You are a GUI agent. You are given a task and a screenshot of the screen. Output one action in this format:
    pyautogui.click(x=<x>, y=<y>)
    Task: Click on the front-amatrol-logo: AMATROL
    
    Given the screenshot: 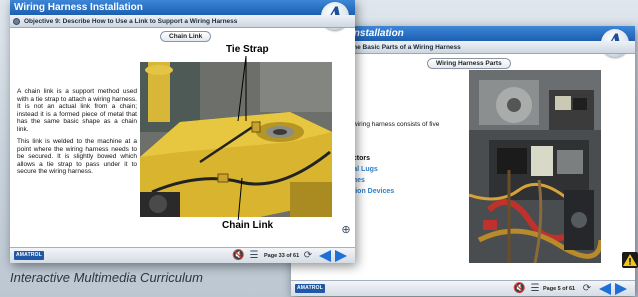 What is the action you would take?
    pyautogui.click(x=29, y=255)
    